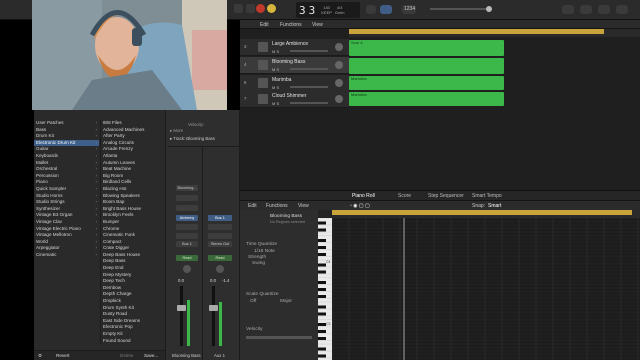 The width and height of the screenshot is (640, 360). Describe the element at coordinates (489, 9) in the screenshot. I see `master-volume-knob` at that location.